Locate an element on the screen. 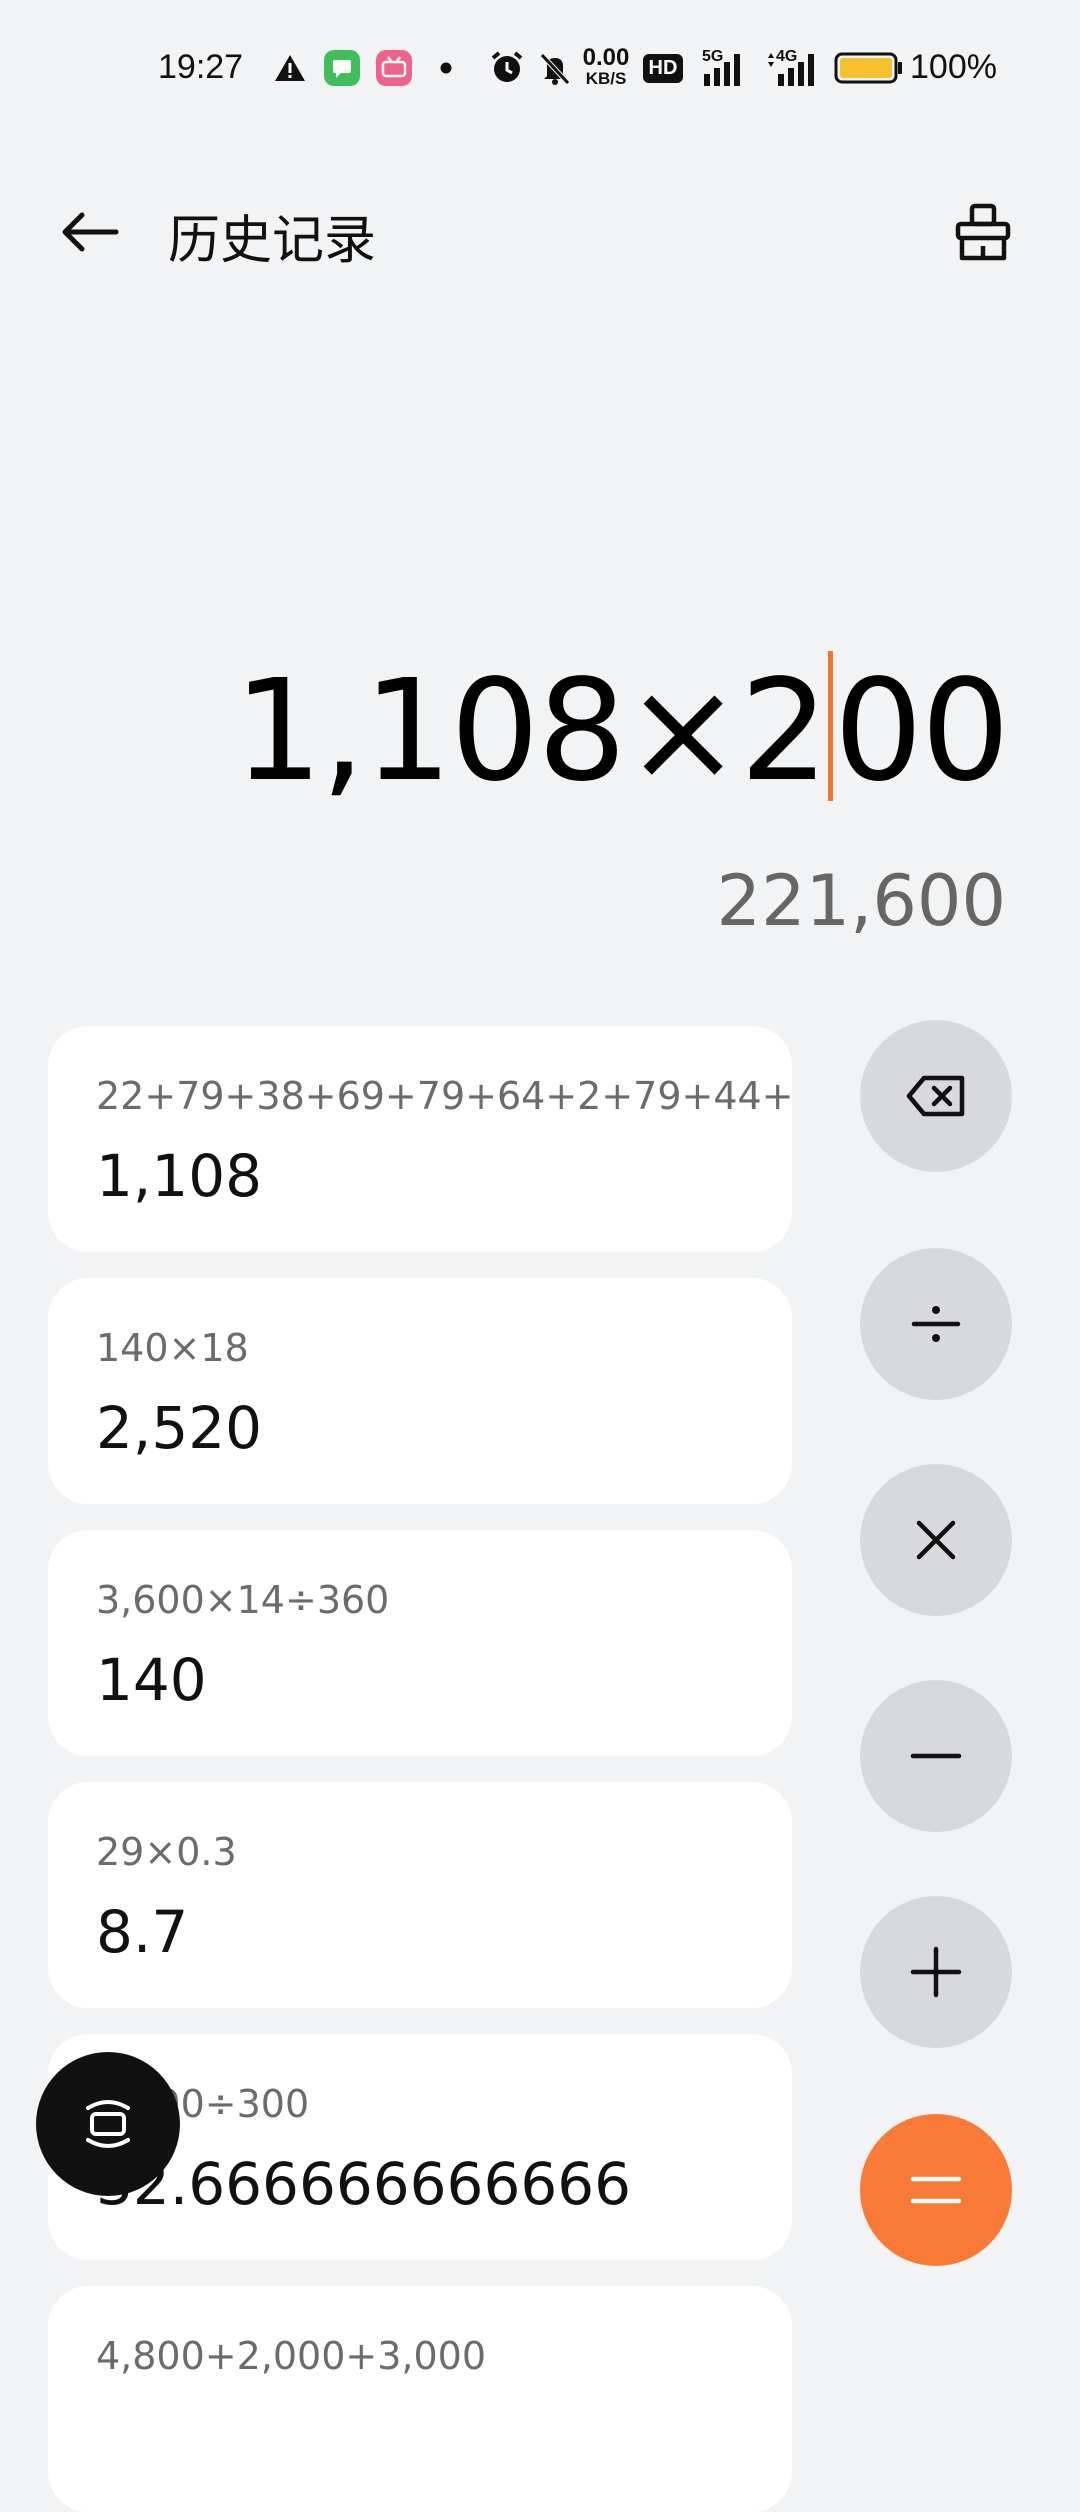 The width and height of the screenshot is (1080, 2512). status-bar: 19:27 0.00 KB/S HD 5G 4G 100% is located at coordinates (540, 70).